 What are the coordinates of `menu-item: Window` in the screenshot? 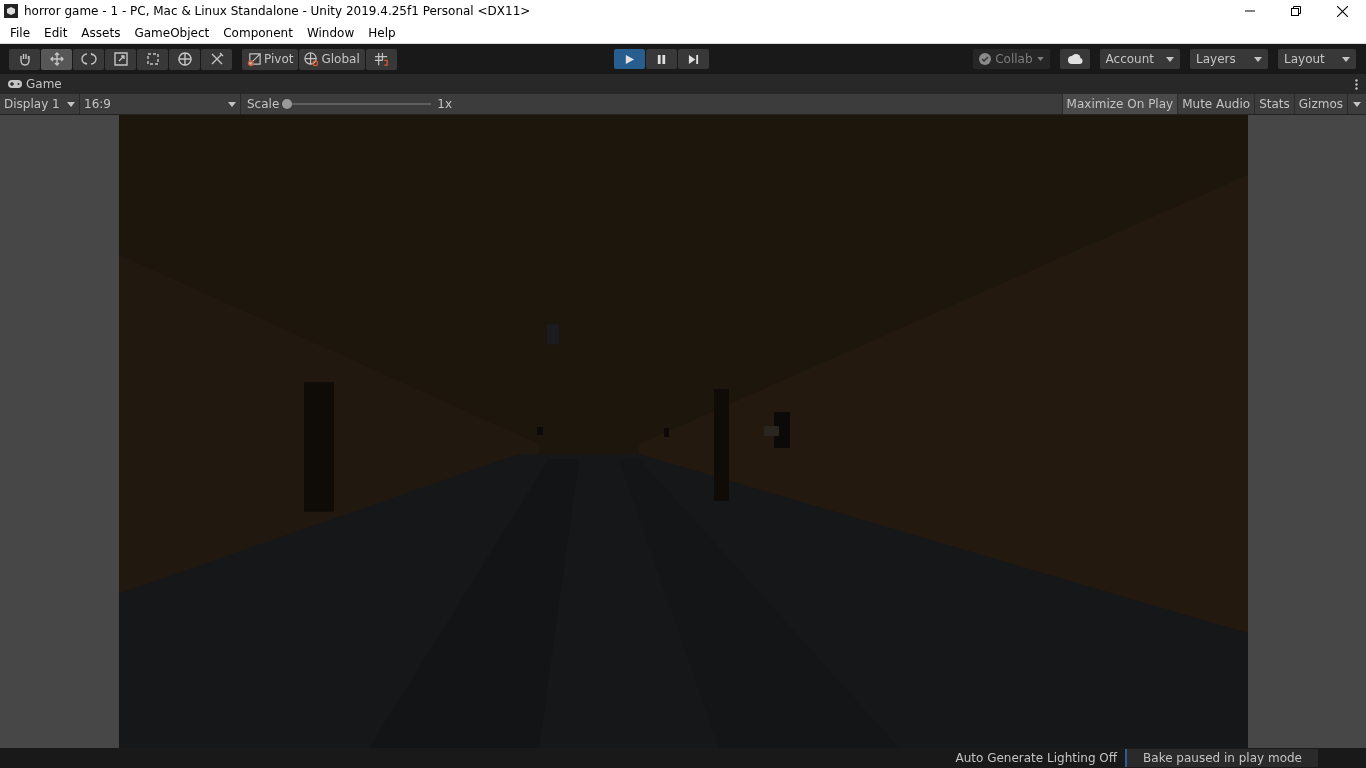 It's located at (332, 32).